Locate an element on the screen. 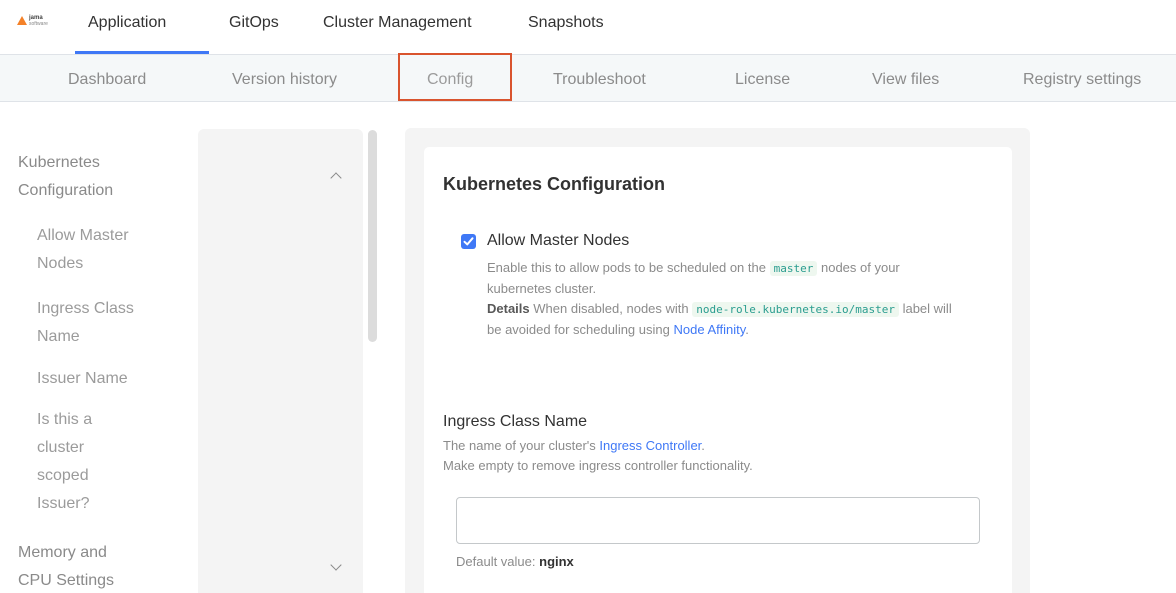 The height and width of the screenshot is (593, 1176). details-label: Details is located at coordinates (508, 308).